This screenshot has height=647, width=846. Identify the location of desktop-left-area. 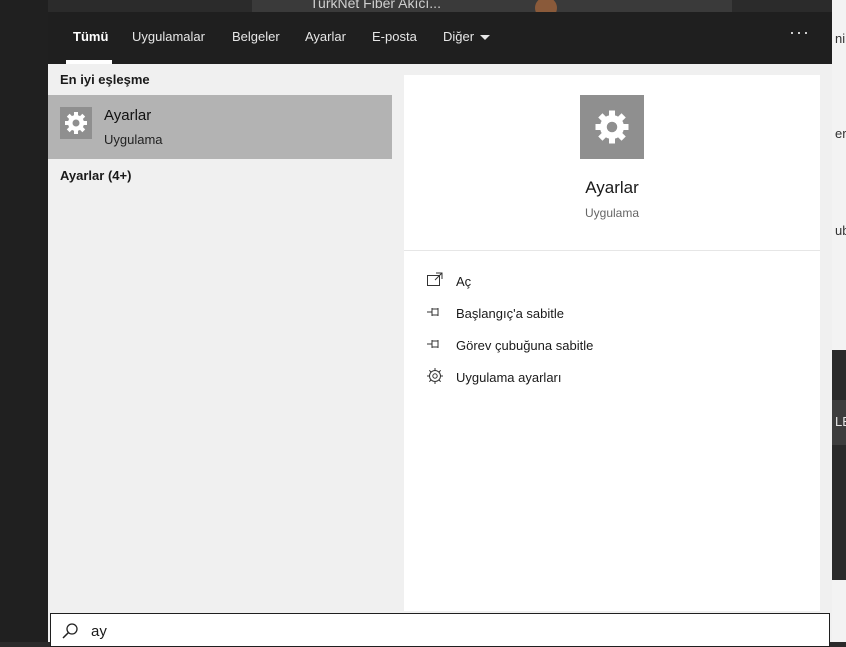
(24, 321).